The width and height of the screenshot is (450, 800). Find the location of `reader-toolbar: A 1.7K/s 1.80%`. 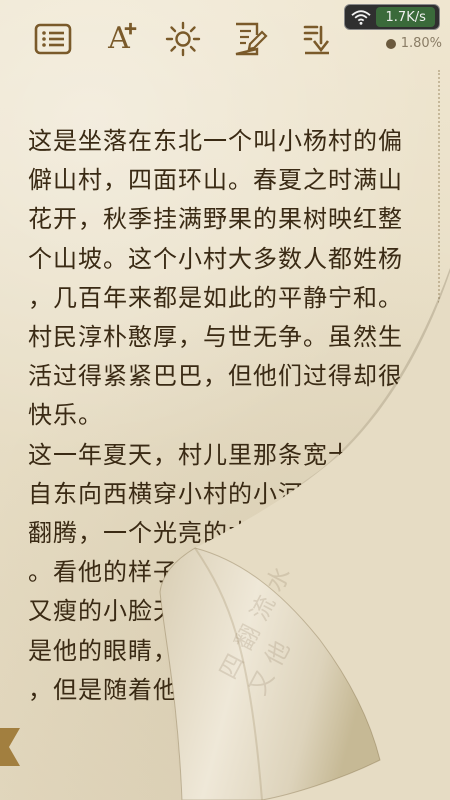

reader-toolbar: A 1.7K/s 1.80% is located at coordinates (225, 39).